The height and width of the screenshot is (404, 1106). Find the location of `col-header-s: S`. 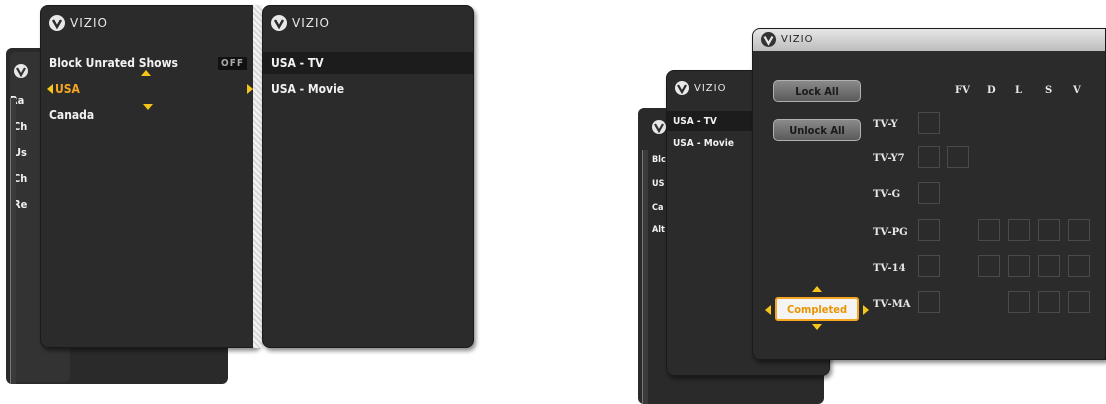

col-header-s: S is located at coordinates (1049, 90).